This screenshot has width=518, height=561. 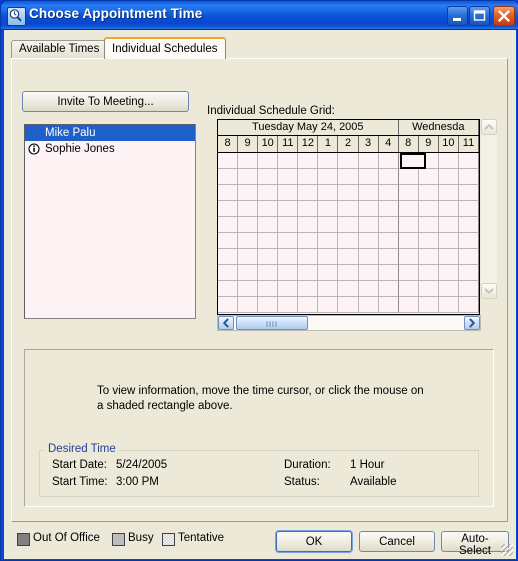 What do you see at coordinates (165, 48) in the screenshot?
I see `tab-individual-schedules: Individual Schedules` at bounding box center [165, 48].